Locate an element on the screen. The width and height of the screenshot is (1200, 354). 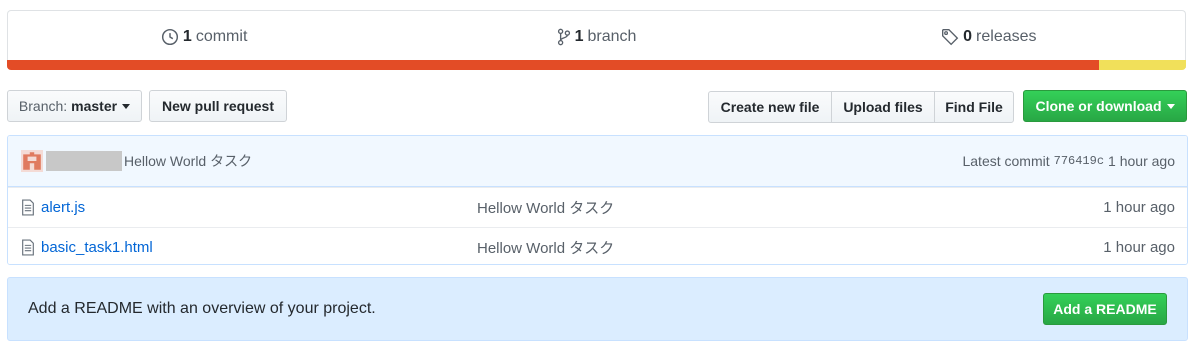
branch-select-button: Branch: master is located at coordinates (74, 106).